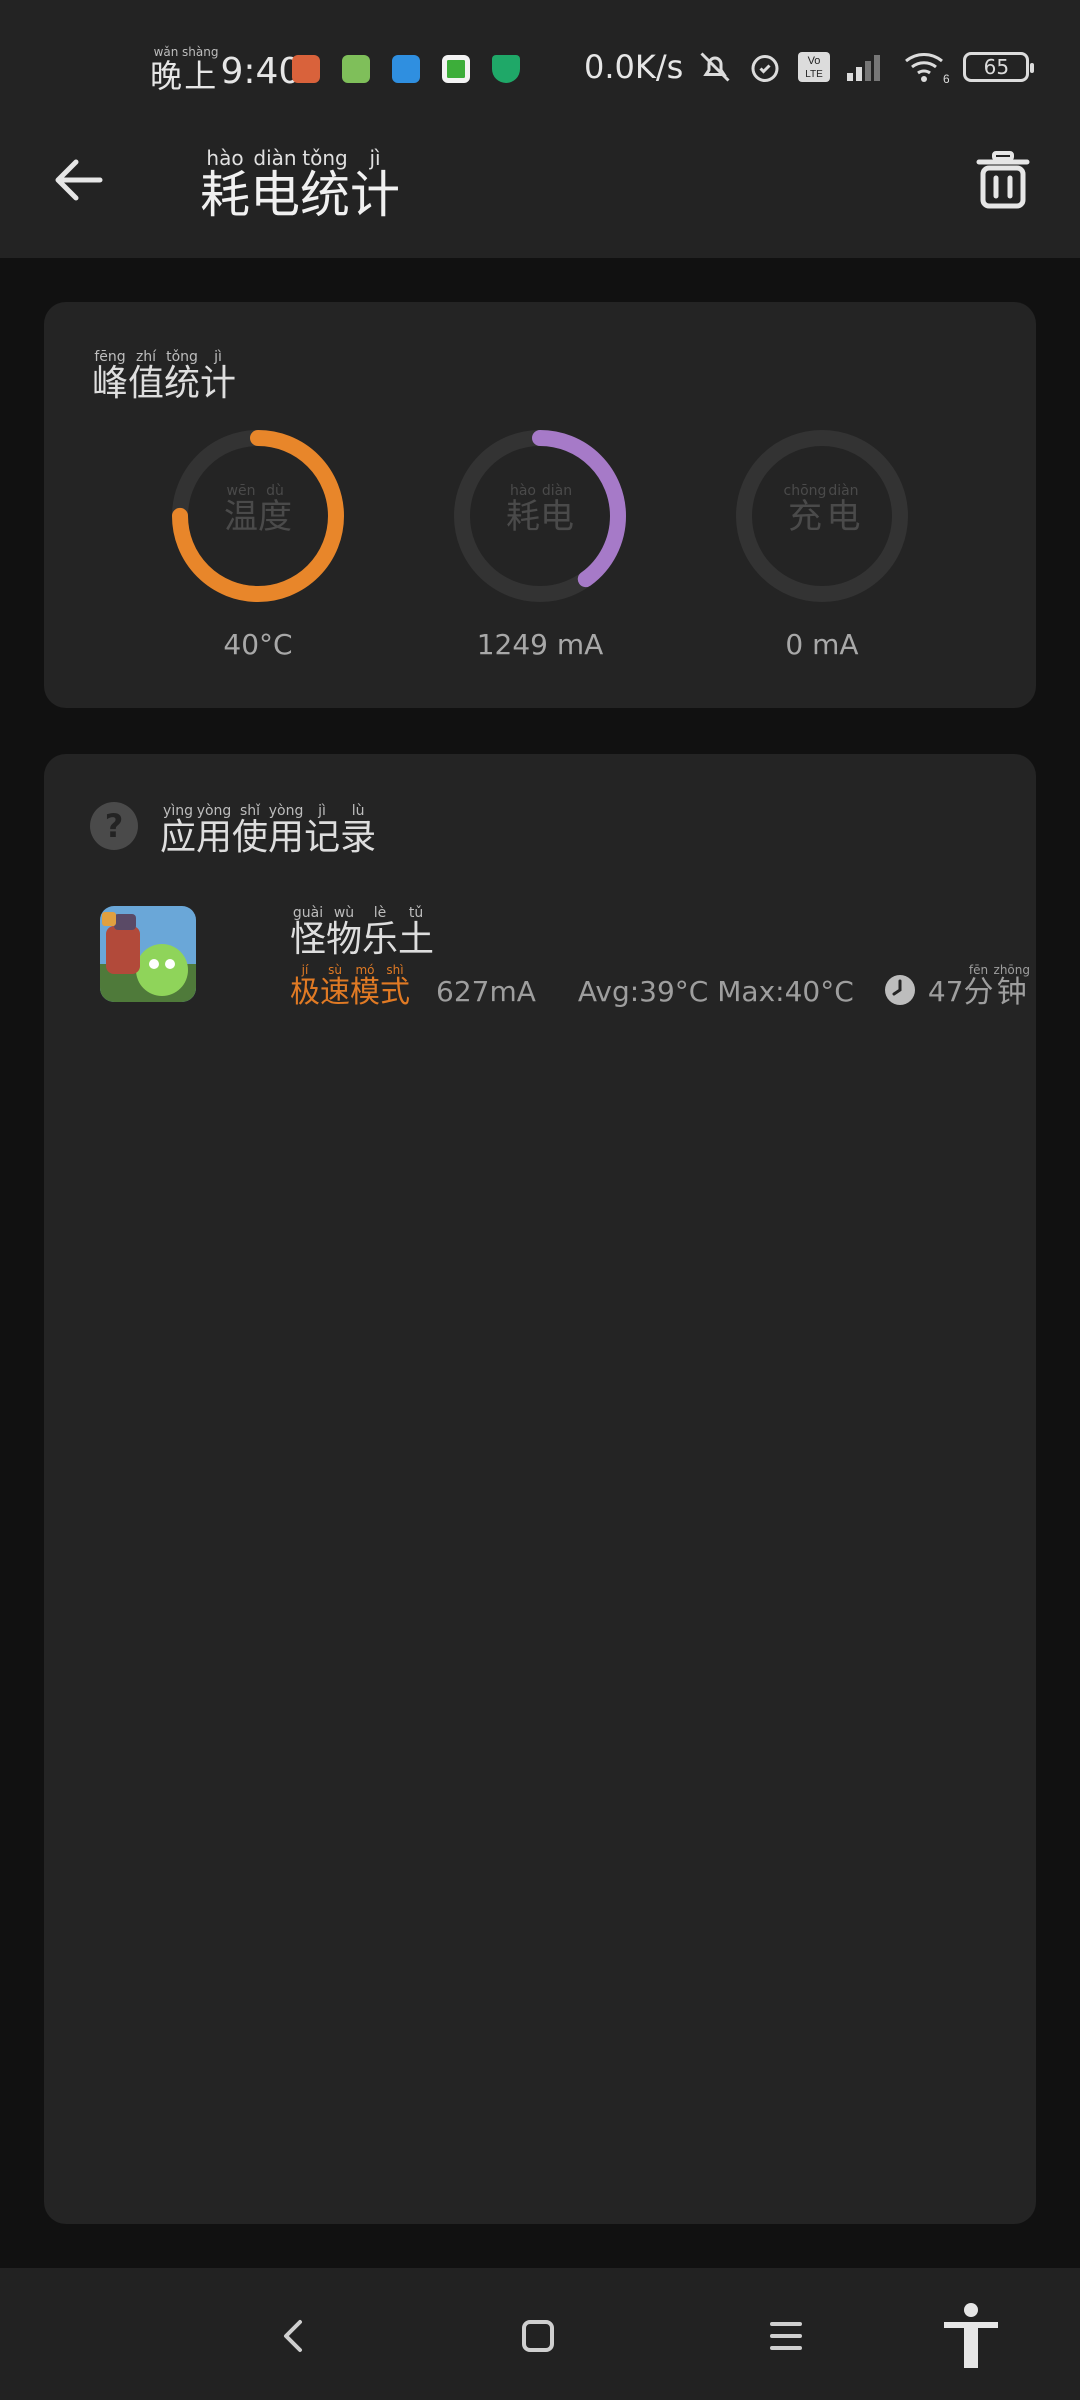 The image size is (1080, 2400). I want to click on notification-icons, so click(406, 69).